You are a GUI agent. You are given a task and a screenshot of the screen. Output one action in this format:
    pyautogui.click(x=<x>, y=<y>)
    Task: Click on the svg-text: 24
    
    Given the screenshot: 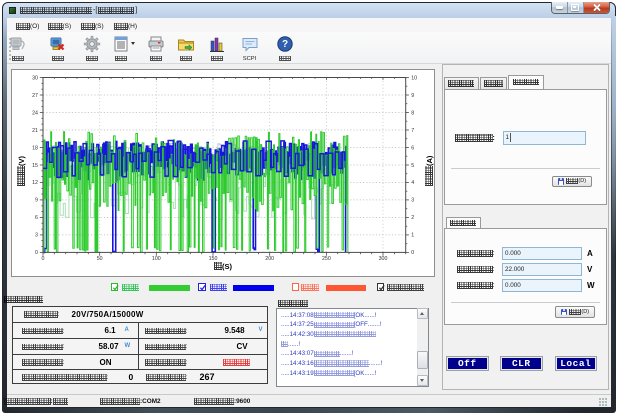 What is the action you would take?
    pyautogui.click(x=35, y=113)
    